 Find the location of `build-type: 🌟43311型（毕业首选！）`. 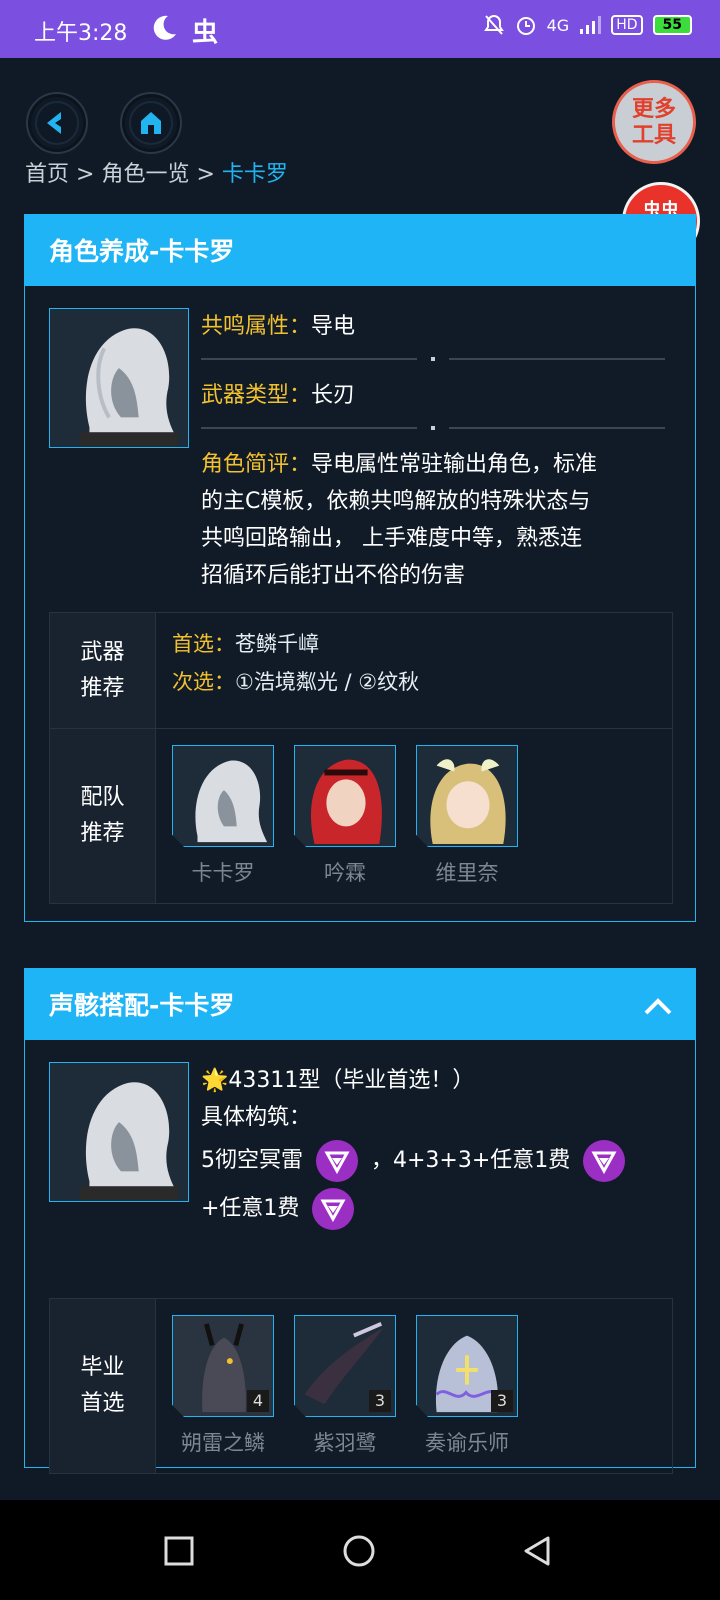

build-type: 🌟43311型（毕业首选！） is located at coordinates (338, 1080).